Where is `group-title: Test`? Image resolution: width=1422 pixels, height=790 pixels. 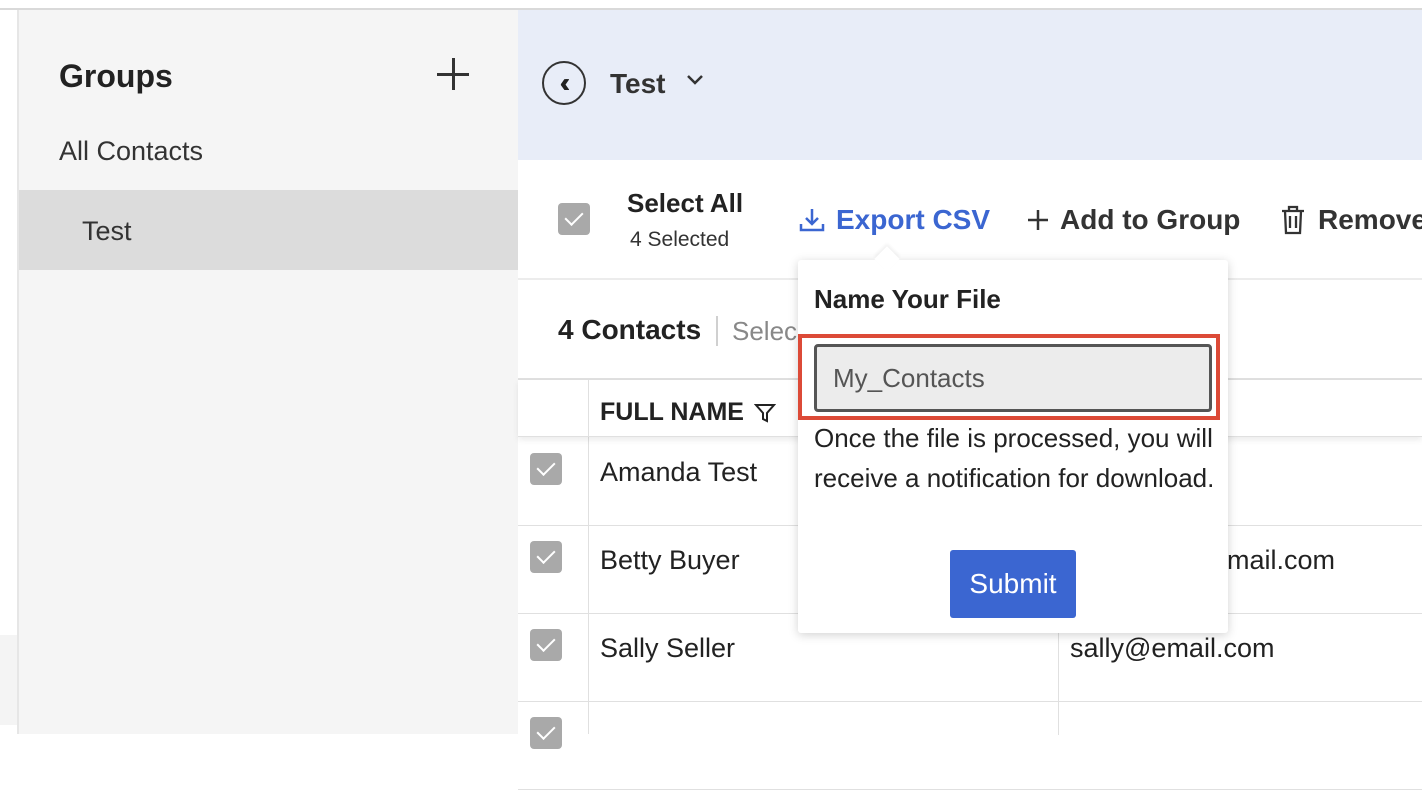
group-title: Test is located at coordinates (638, 84).